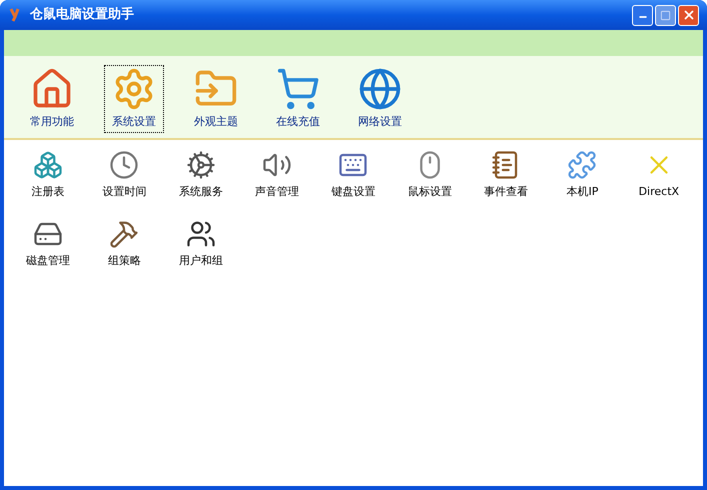 This screenshot has width=707, height=490. What do you see at coordinates (380, 89) in the screenshot?
I see `globe-icon` at bounding box center [380, 89].